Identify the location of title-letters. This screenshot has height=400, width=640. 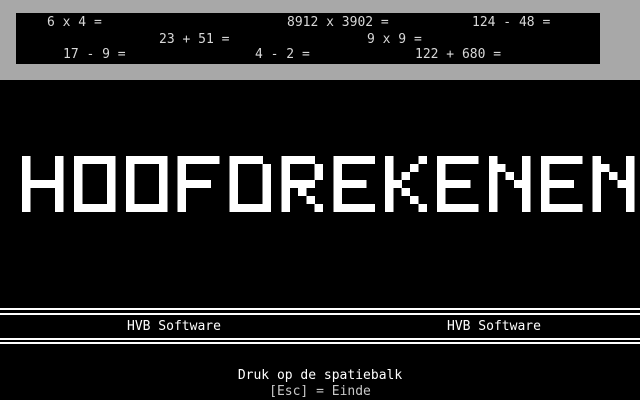
(328, 184).